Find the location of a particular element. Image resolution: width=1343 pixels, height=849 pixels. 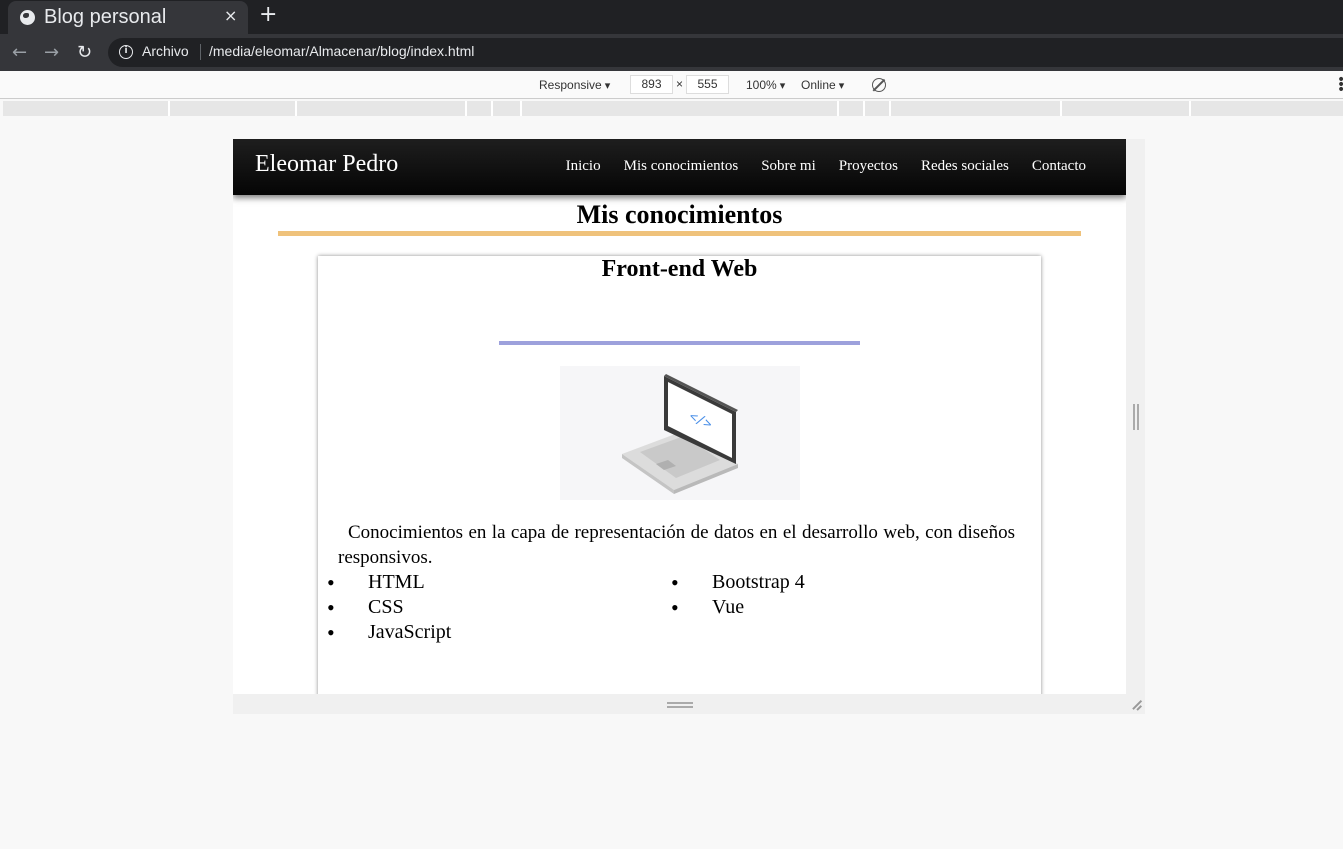

skill-item: Vue is located at coordinates (834, 607).